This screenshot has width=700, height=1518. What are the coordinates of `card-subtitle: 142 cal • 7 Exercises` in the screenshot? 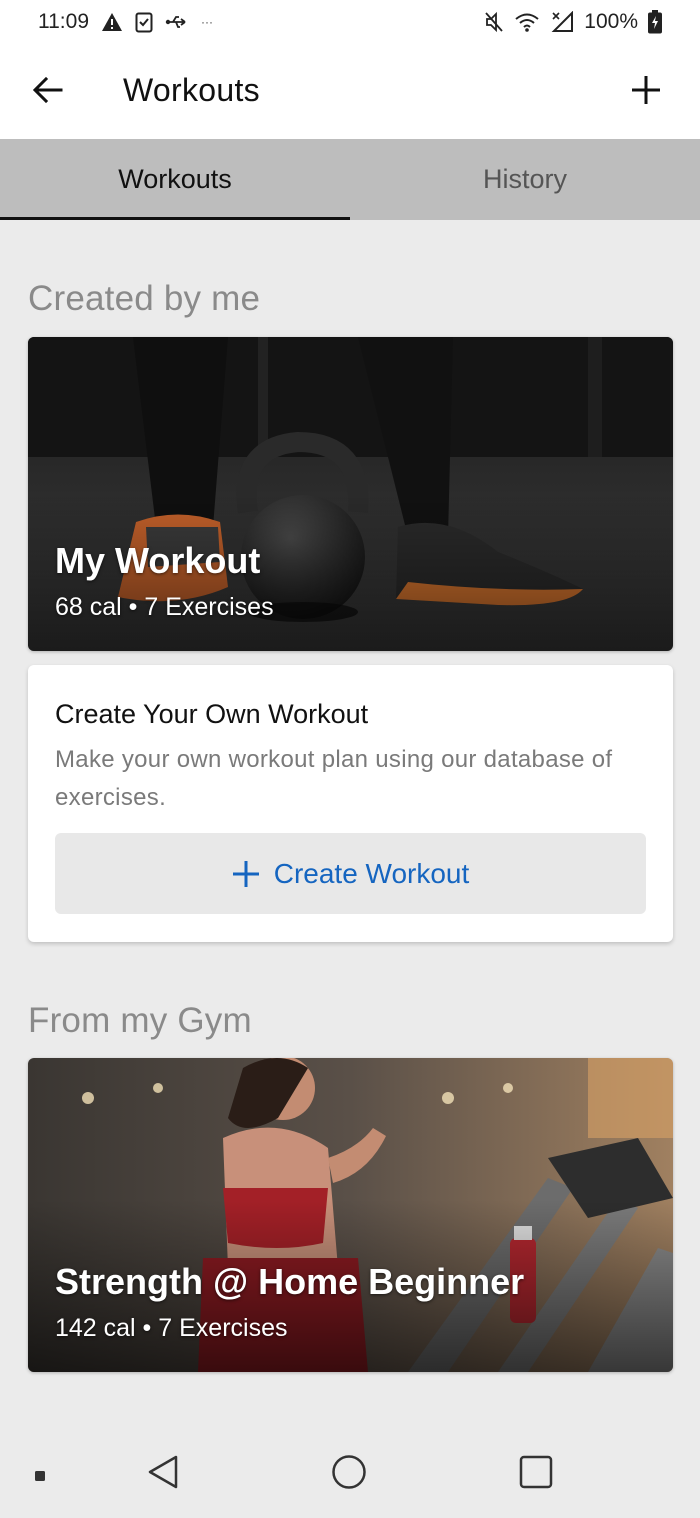 It's located at (171, 1328).